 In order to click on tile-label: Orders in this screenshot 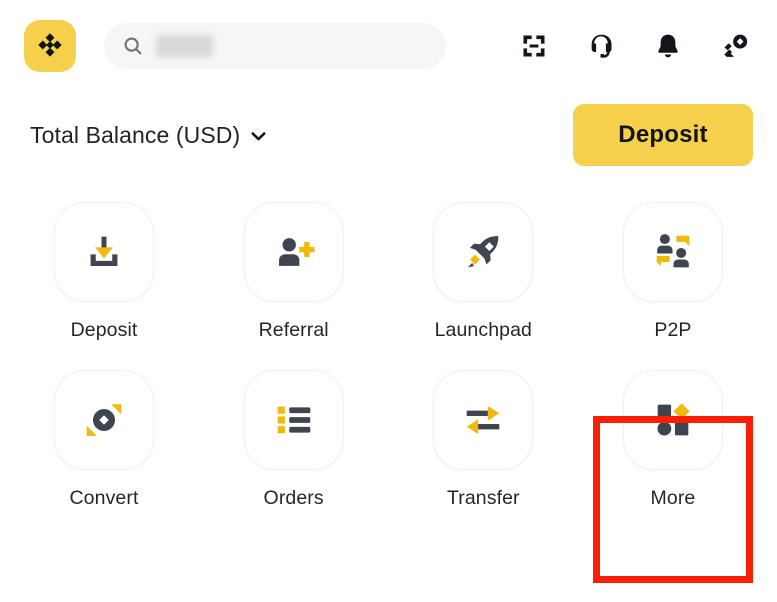, I will do `click(293, 498)`.